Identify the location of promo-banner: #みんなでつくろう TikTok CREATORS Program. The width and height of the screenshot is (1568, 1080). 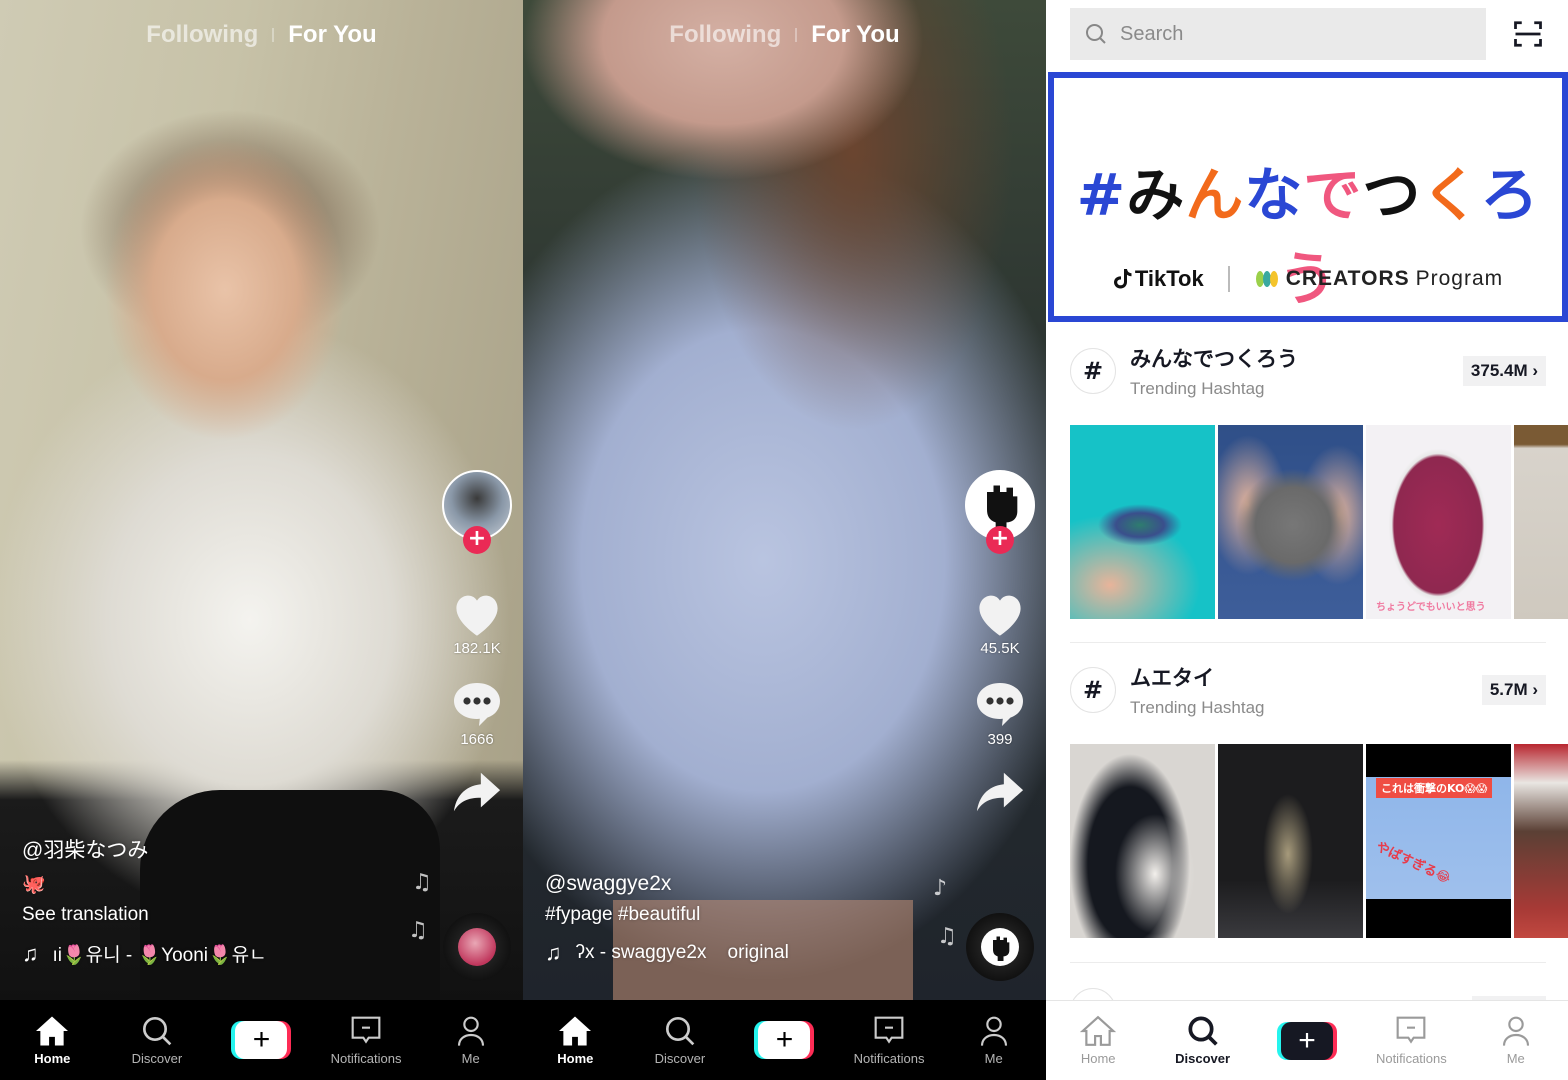
(1308, 197).